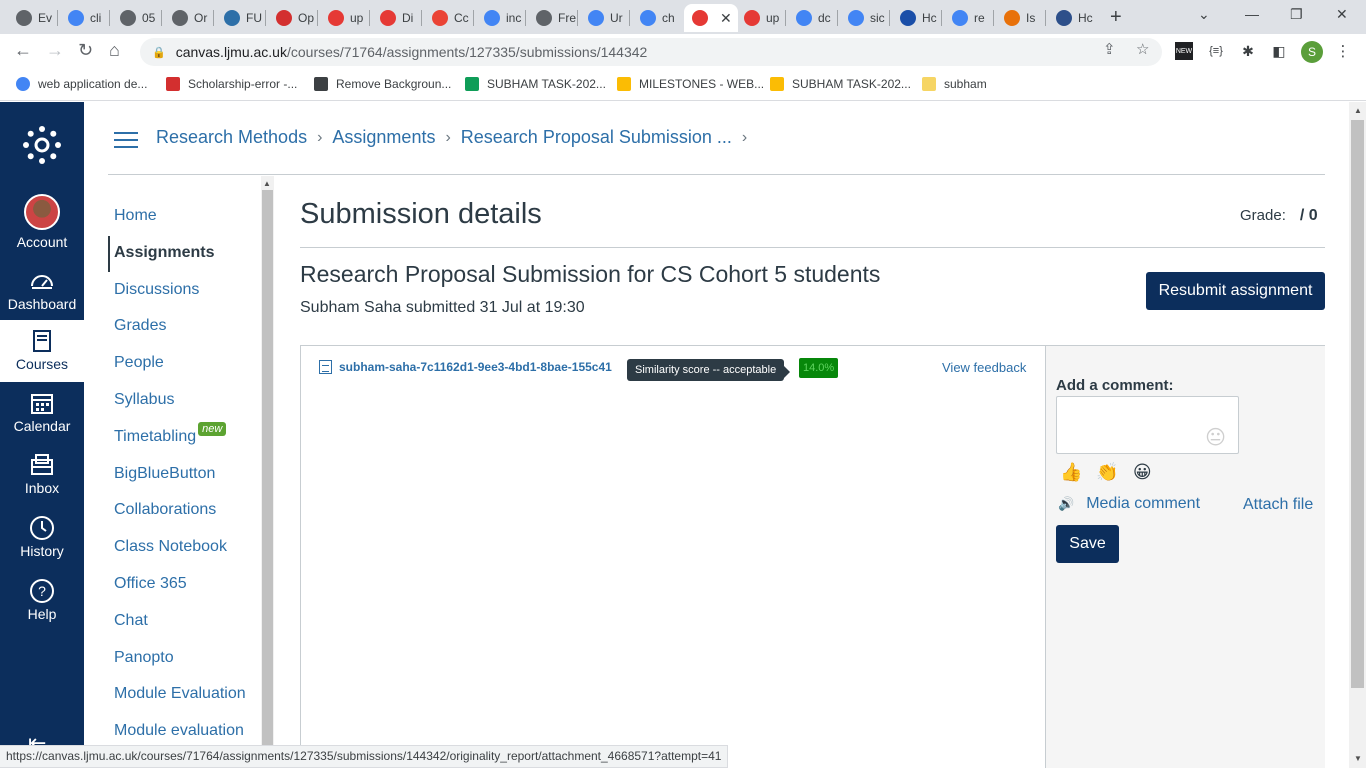 This screenshot has width=1366, height=768. Describe the element at coordinates (114, 50) in the screenshot. I see `home-icon: ⌂` at that location.